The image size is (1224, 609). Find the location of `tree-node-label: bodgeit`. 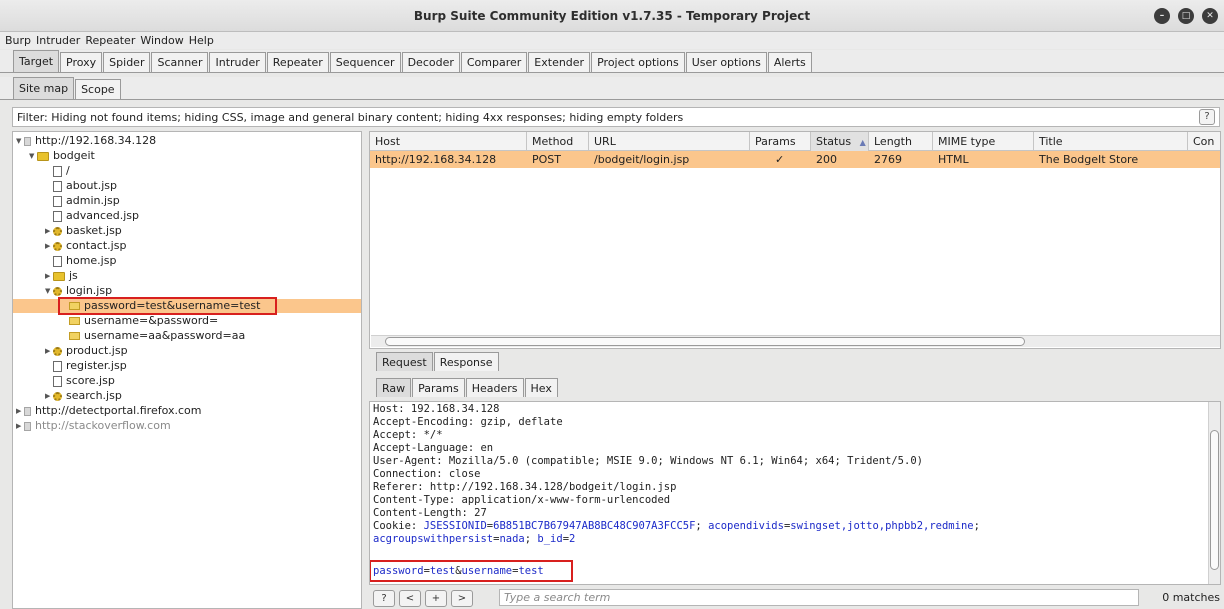

tree-node-label: bodgeit is located at coordinates (74, 155).